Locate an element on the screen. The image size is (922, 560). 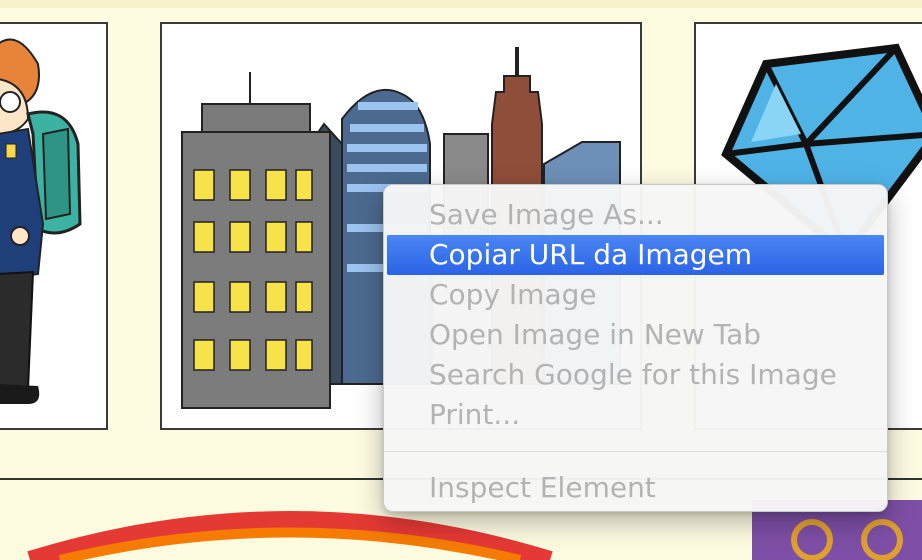
menu-item-inspect-element: Inspect Element is located at coordinates (635, 488).